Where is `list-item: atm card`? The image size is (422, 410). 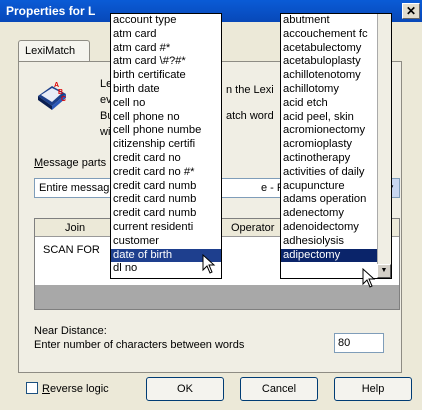
list-item: atm card is located at coordinates (166, 35).